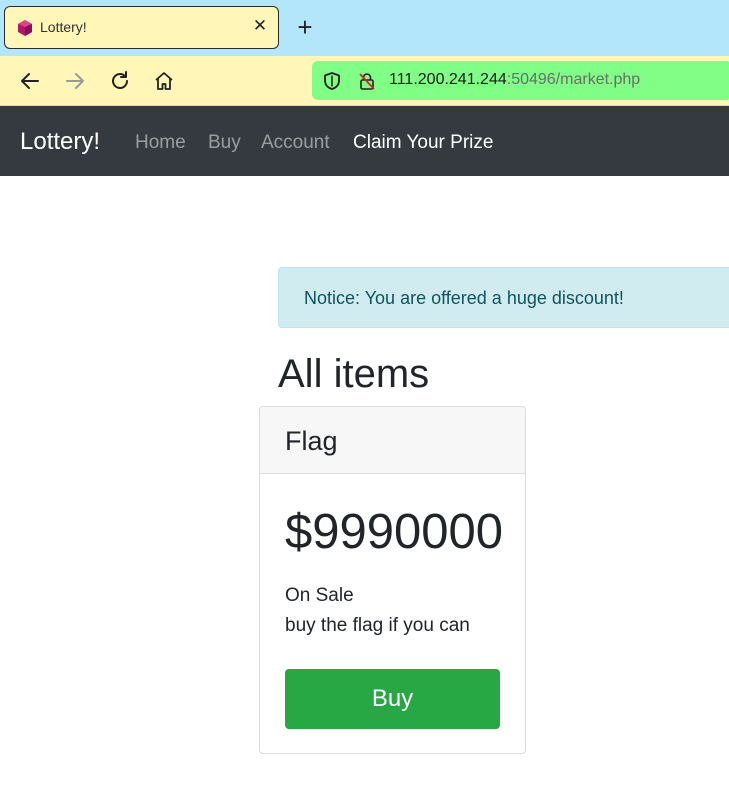 Image resolution: width=729 pixels, height=793 pixels. What do you see at coordinates (448, 79) in the screenshot?
I see `url-host: 111.200.241.244` at bounding box center [448, 79].